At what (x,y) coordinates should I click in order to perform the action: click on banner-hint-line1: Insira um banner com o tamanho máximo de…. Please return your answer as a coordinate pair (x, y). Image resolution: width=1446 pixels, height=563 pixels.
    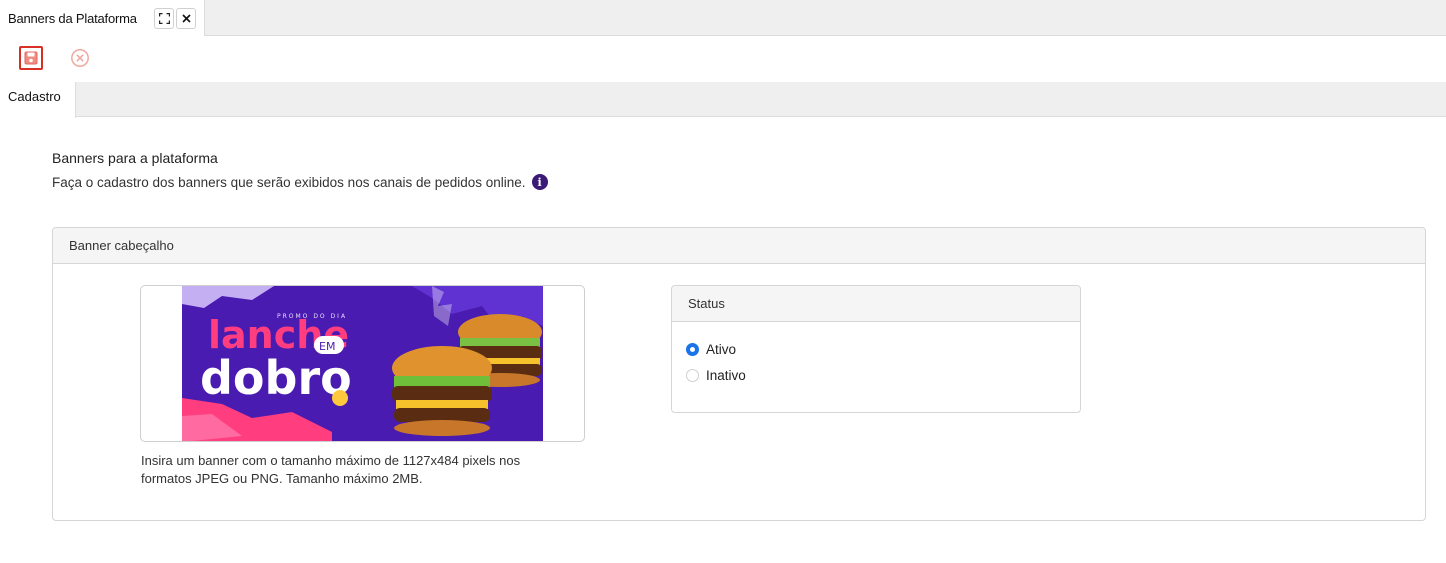
    Looking at the image, I should click on (331, 460).